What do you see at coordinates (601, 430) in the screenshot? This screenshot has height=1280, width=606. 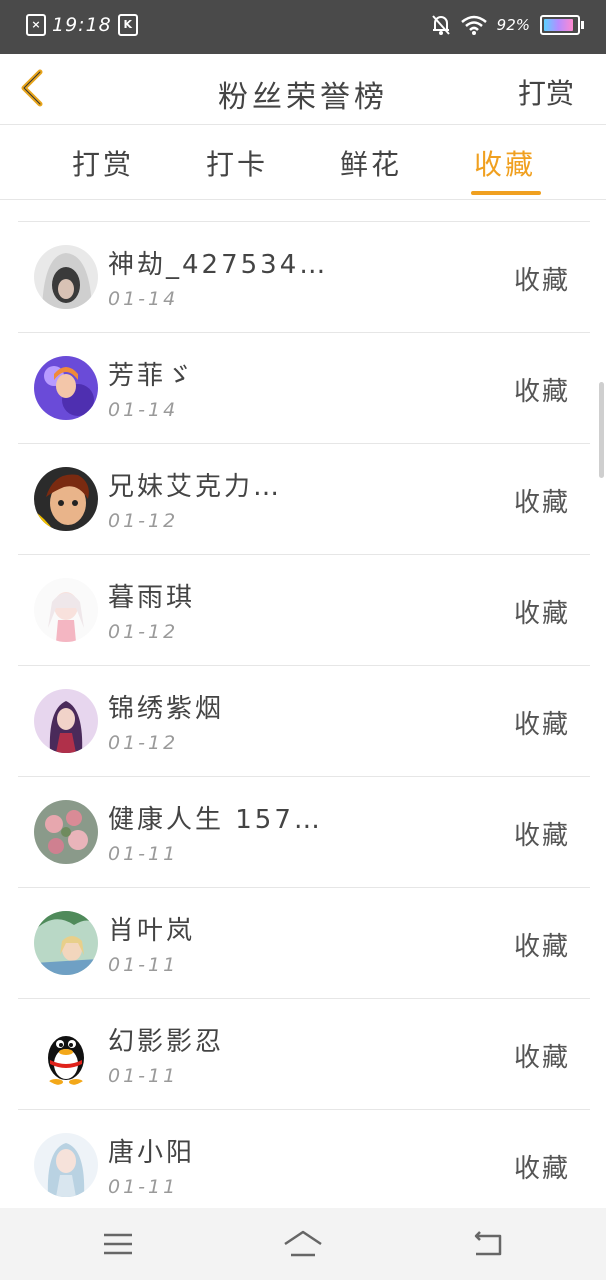 I see `scrollbar` at bounding box center [601, 430].